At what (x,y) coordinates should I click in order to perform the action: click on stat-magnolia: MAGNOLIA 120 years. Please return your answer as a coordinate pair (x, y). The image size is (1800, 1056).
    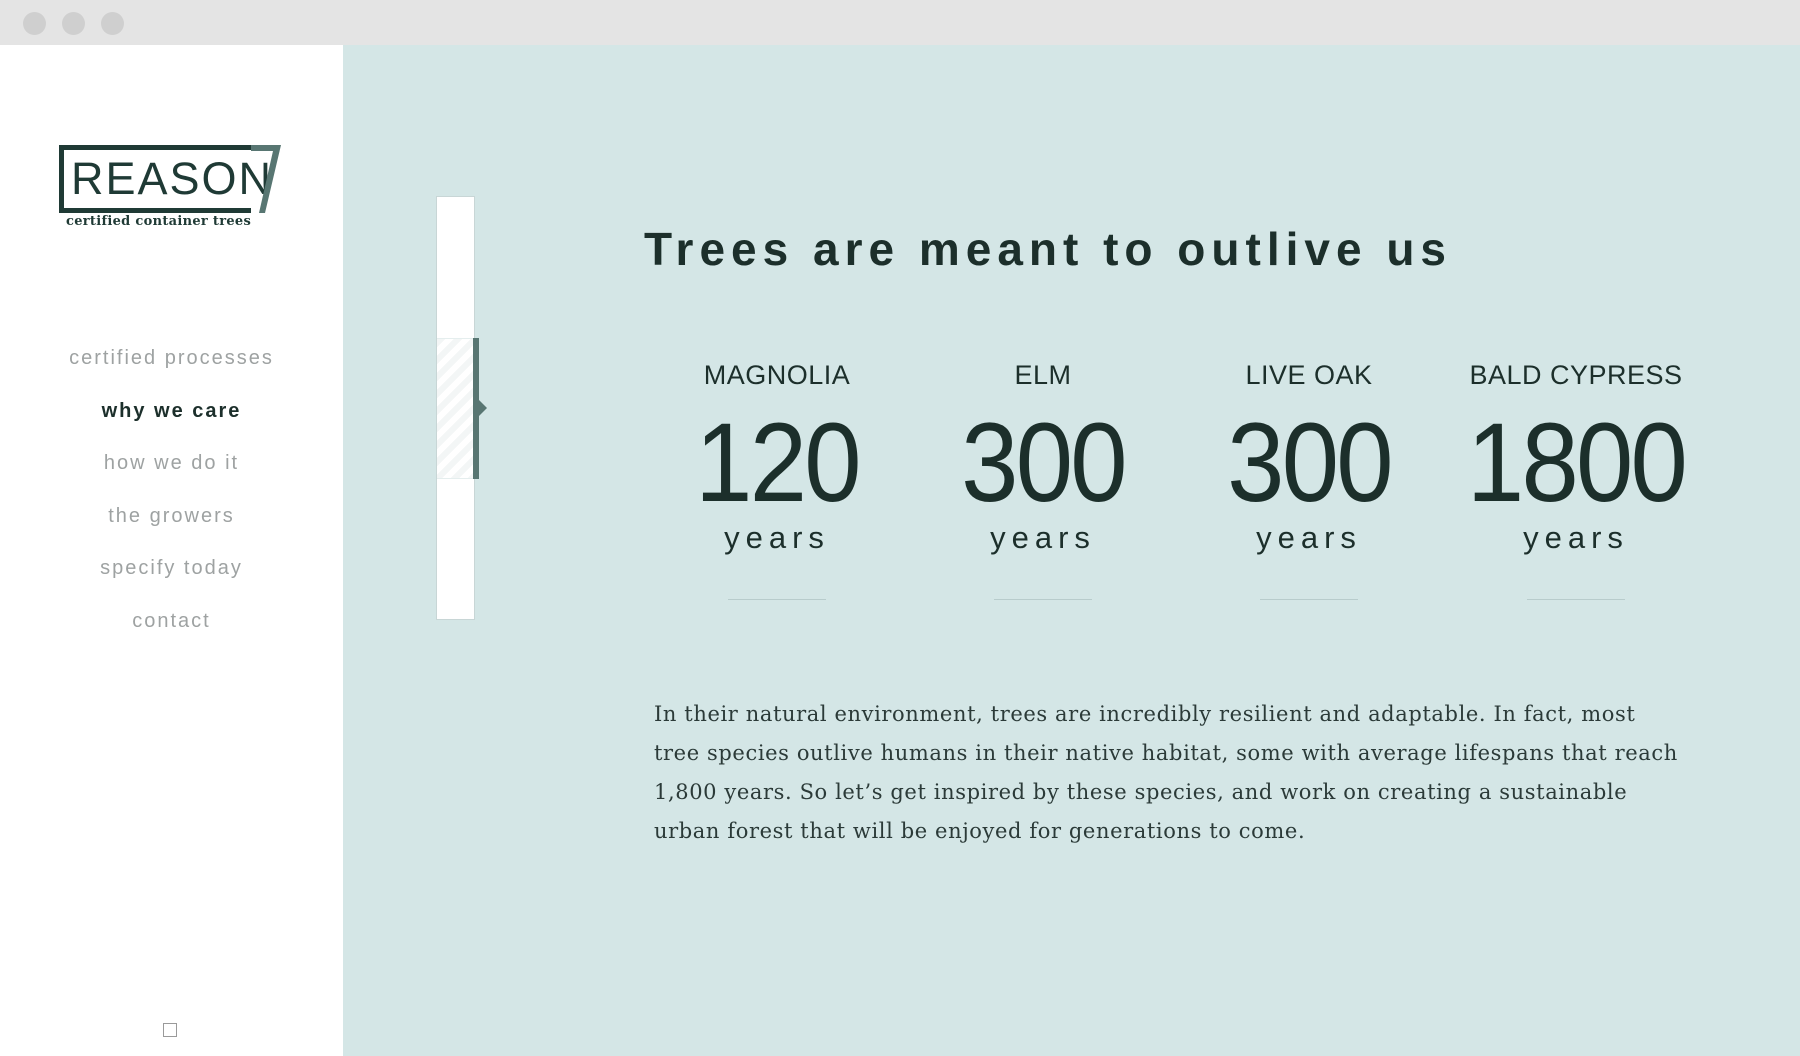
    Looking at the image, I should click on (777, 477).